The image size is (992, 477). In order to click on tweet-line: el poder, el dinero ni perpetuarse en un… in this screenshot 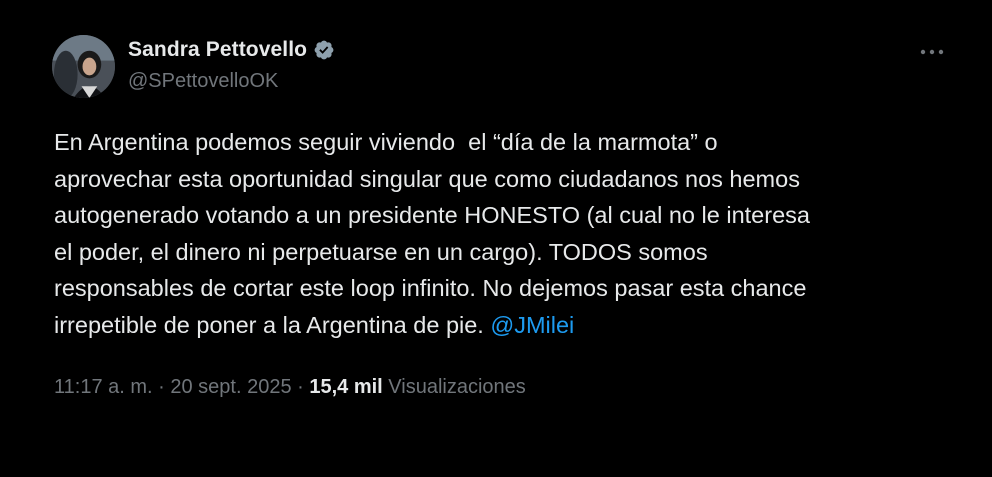, I will do `click(381, 251)`.